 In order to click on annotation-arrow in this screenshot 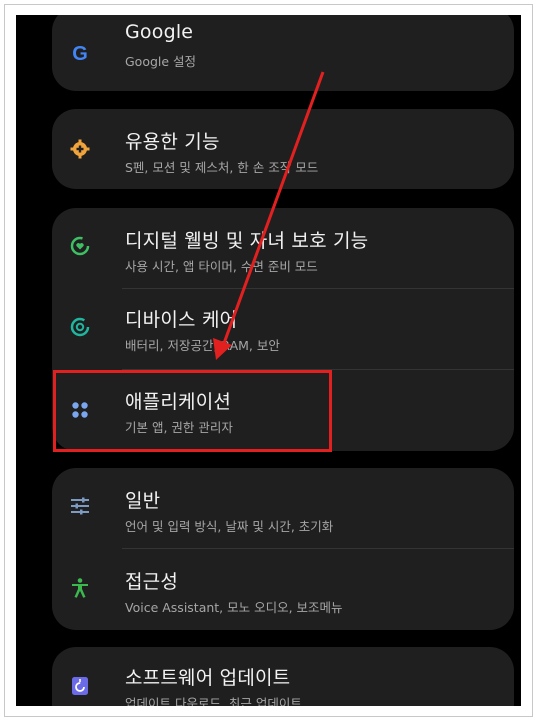, I will do `click(269, 215)`.